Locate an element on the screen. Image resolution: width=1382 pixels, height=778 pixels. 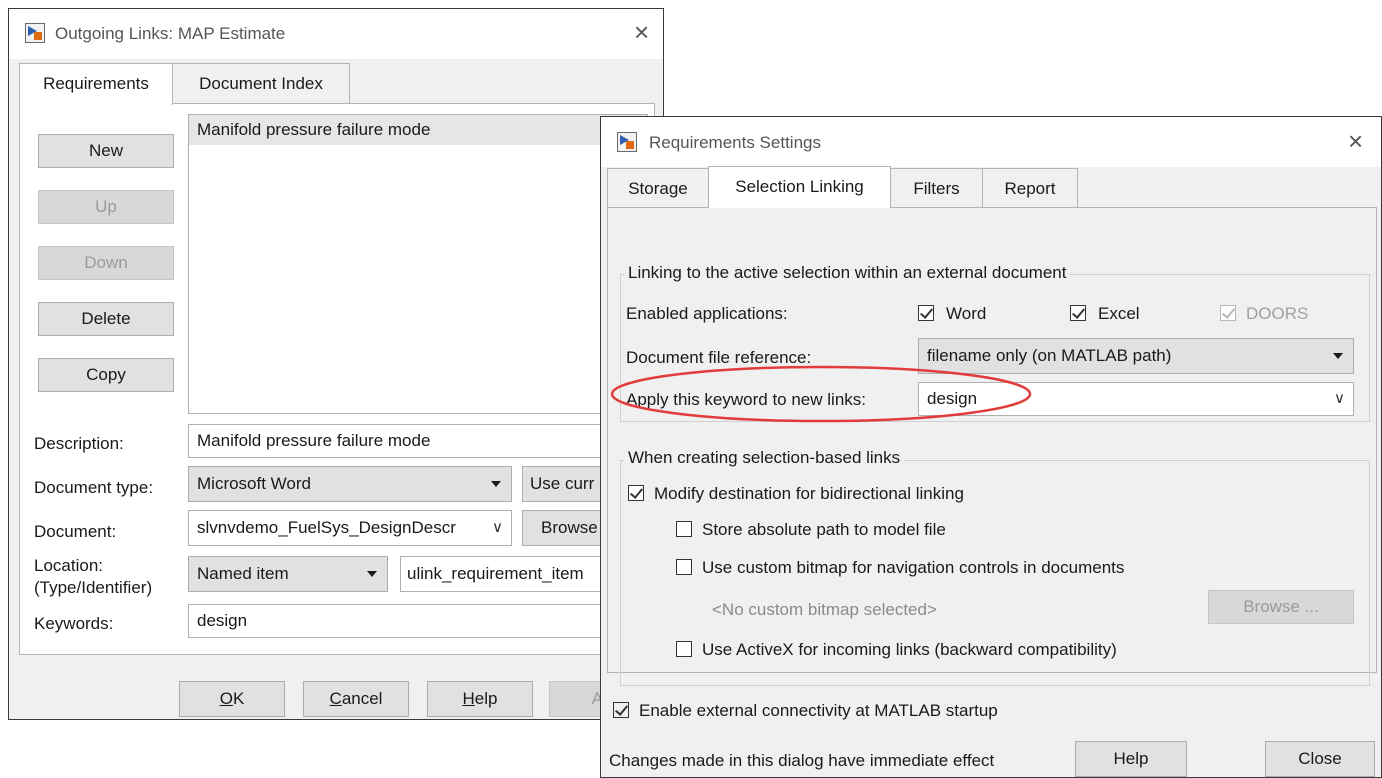
word-label: Word is located at coordinates (966, 313).